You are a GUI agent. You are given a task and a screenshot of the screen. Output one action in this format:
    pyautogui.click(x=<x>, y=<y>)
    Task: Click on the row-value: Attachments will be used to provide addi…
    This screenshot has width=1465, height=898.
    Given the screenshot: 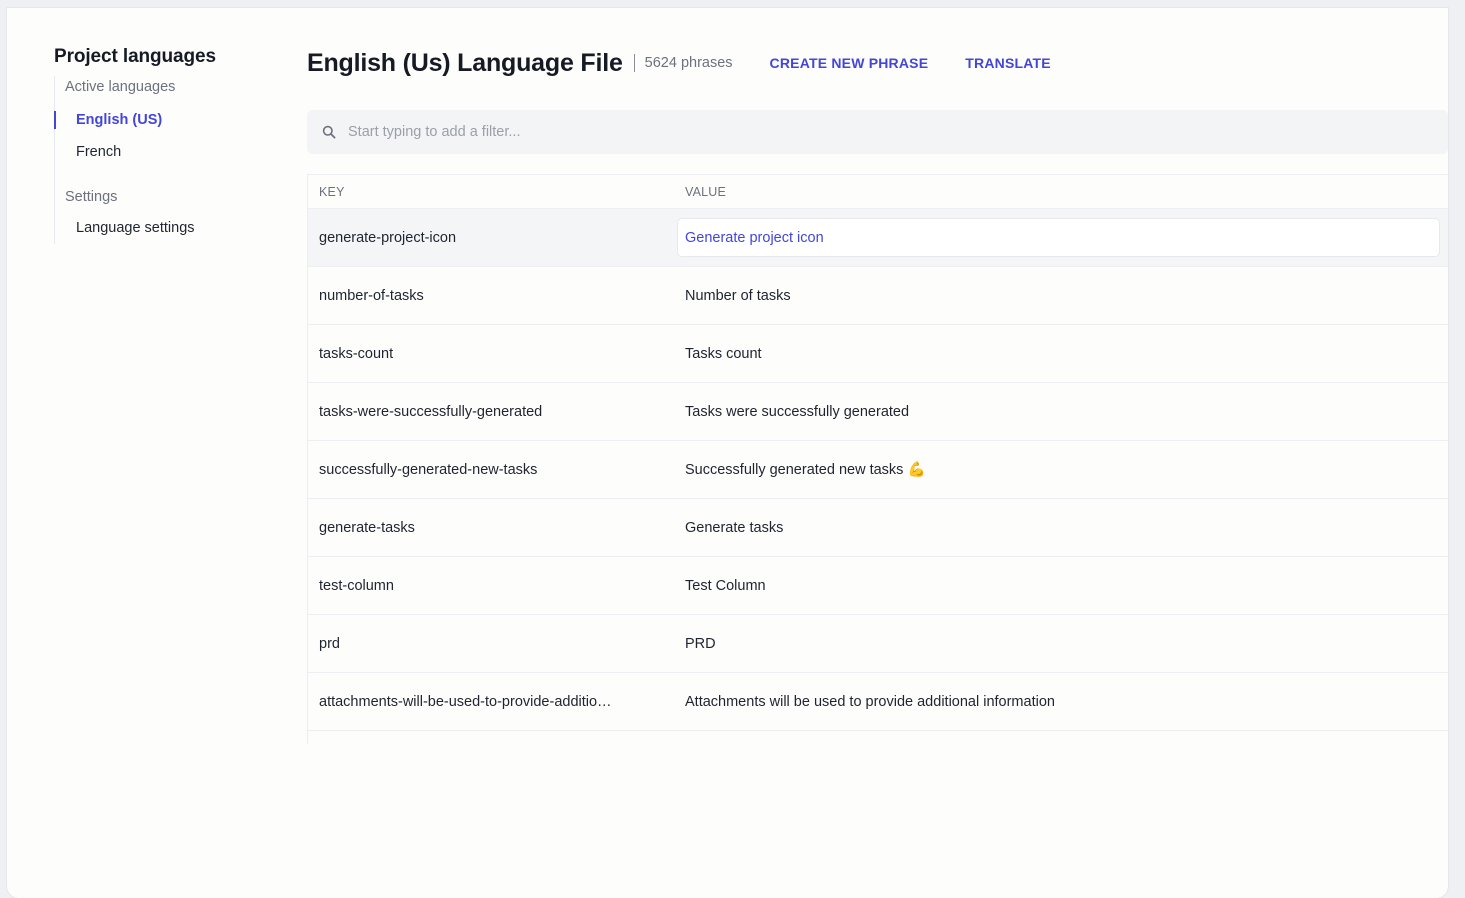 What is the action you would take?
    pyautogui.click(x=1061, y=702)
    